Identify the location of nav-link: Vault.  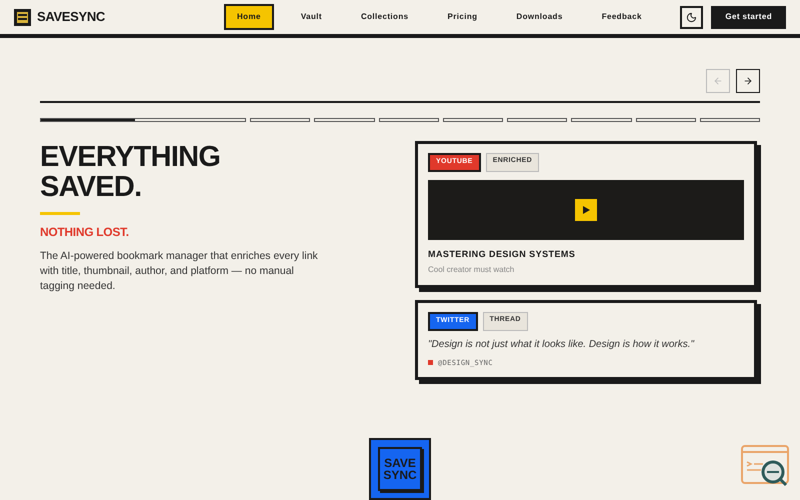
(311, 17).